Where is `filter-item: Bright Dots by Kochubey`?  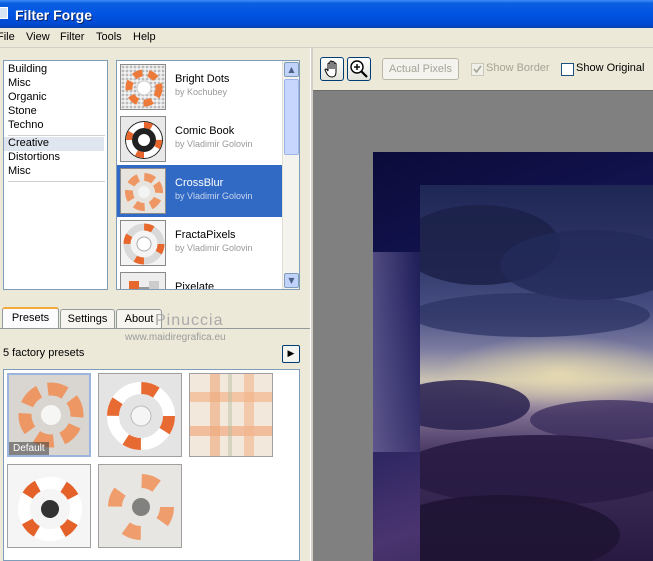 filter-item: Bright Dots by Kochubey is located at coordinates (200, 87).